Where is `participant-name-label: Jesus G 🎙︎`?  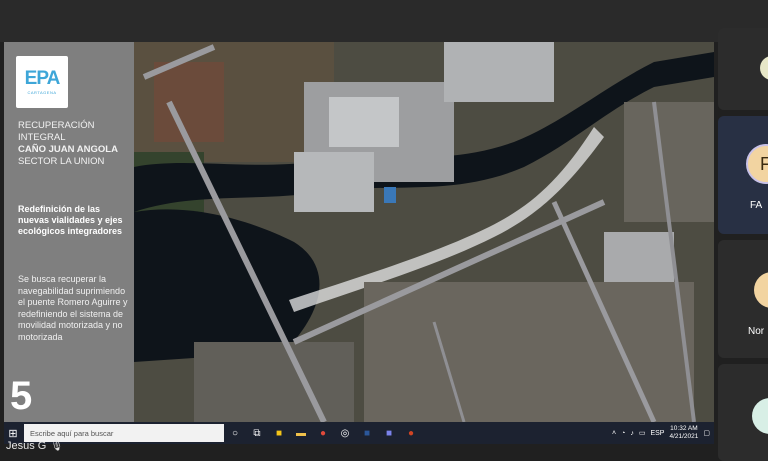
participant-name-label: Jesus G 🎙︎ is located at coordinates (34, 446).